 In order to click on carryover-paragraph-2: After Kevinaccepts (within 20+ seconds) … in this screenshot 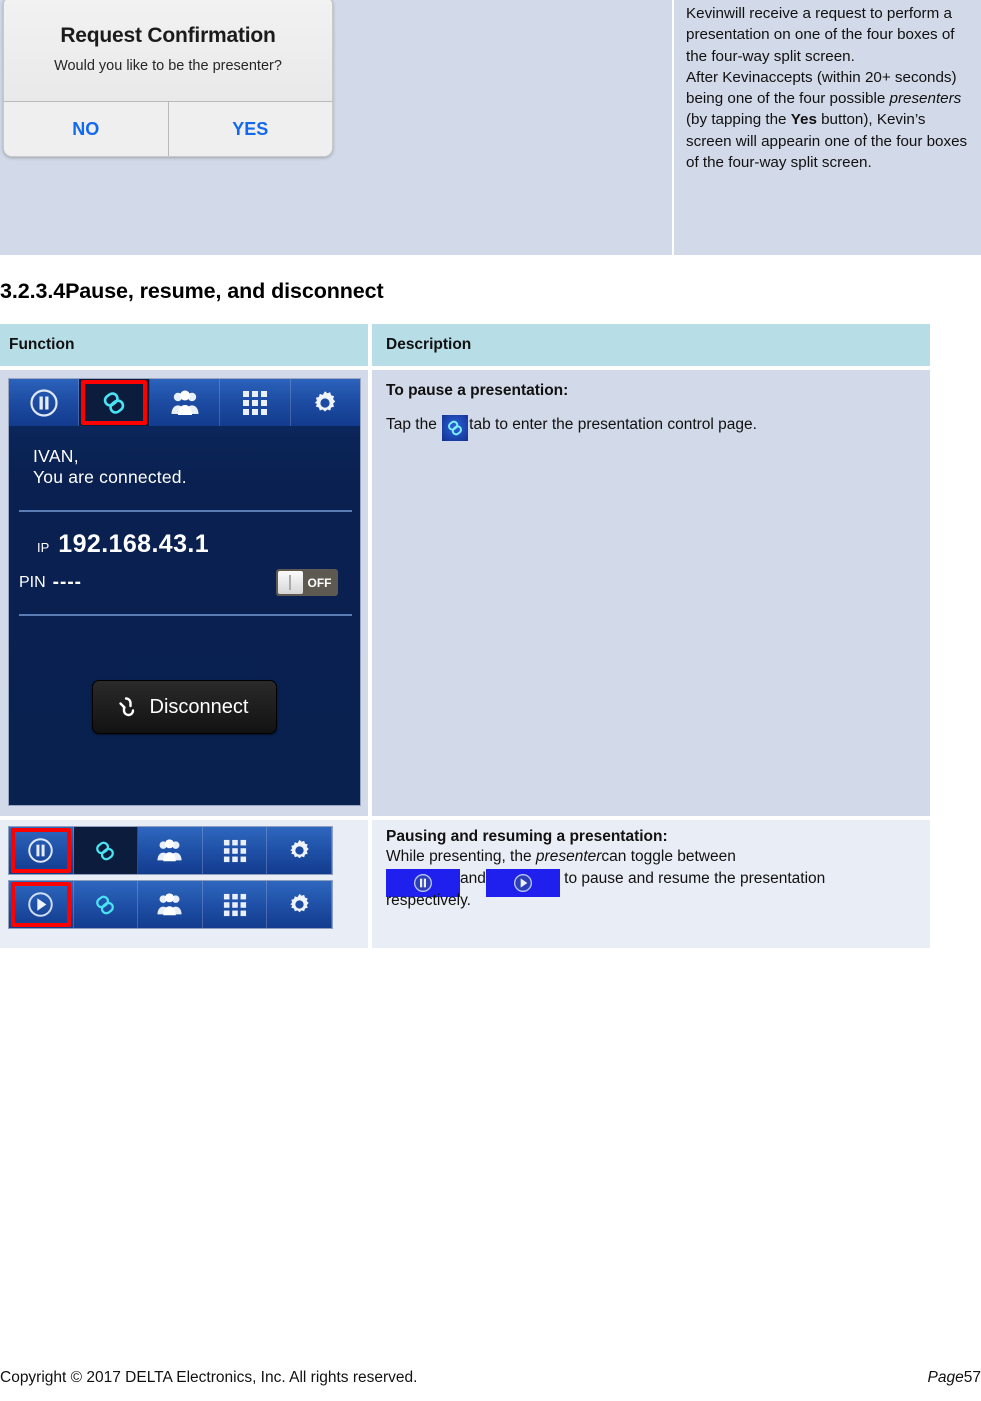, I will do `click(830, 120)`.